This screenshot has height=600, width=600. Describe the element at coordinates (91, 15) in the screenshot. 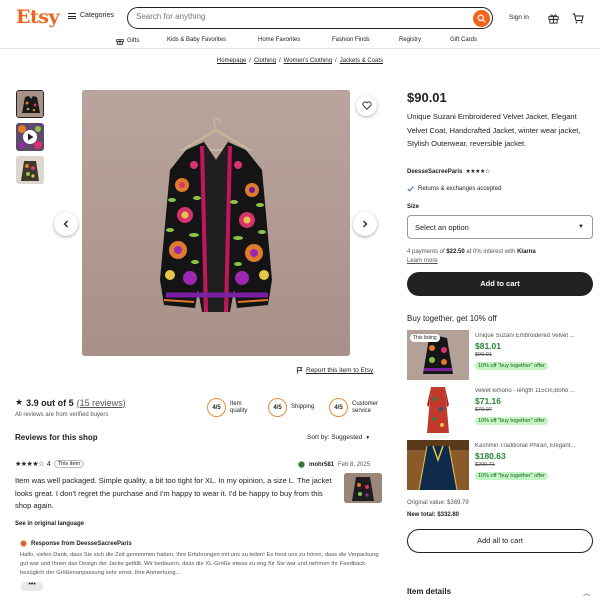

I see `categories-button: Categories` at that location.